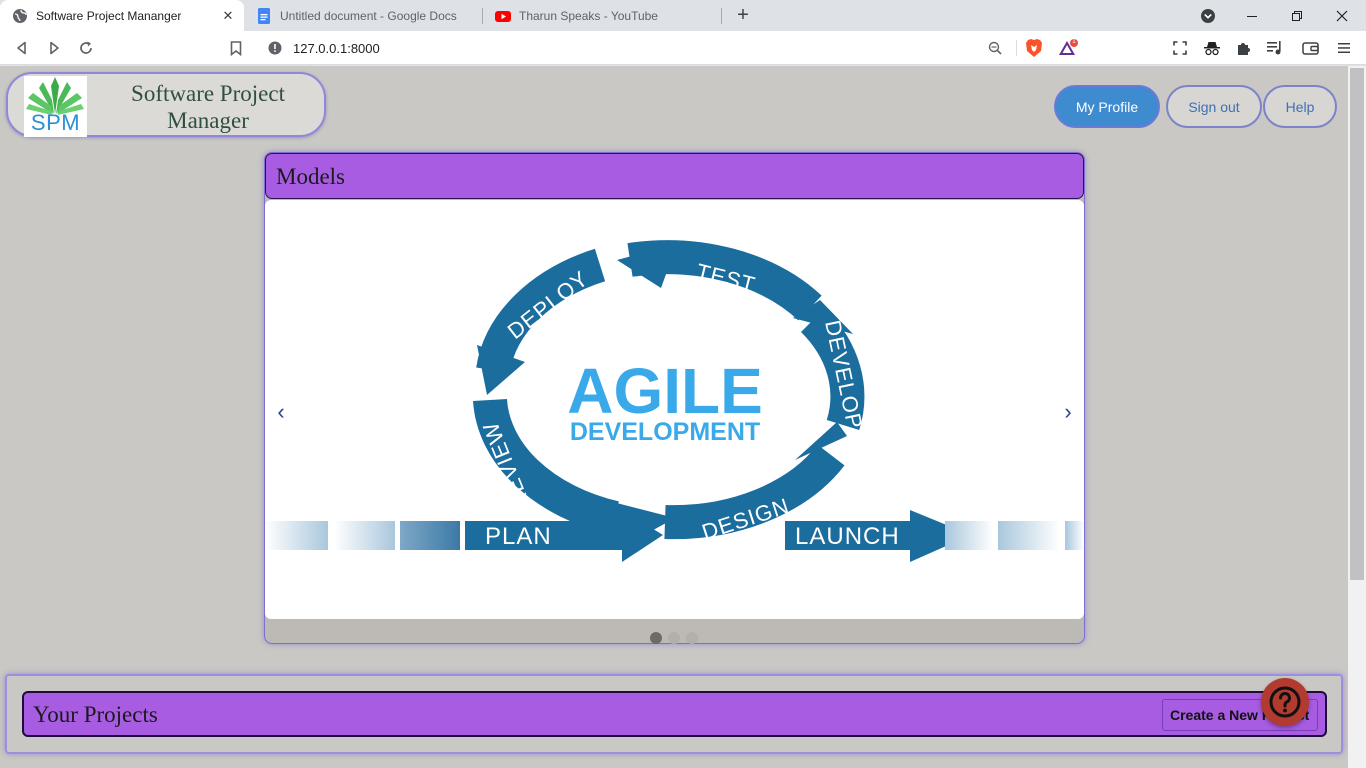 The width and height of the screenshot is (1366, 768). Describe the element at coordinates (1300, 106) in the screenshot. I see `help-button: Help` at that location.